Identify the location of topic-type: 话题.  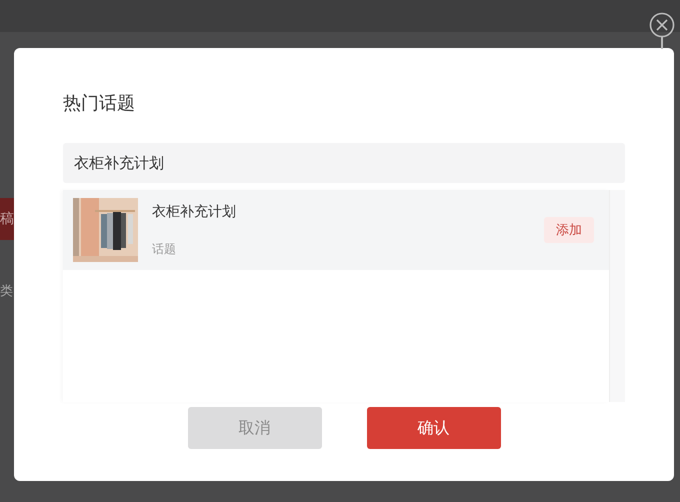
(164, 249).